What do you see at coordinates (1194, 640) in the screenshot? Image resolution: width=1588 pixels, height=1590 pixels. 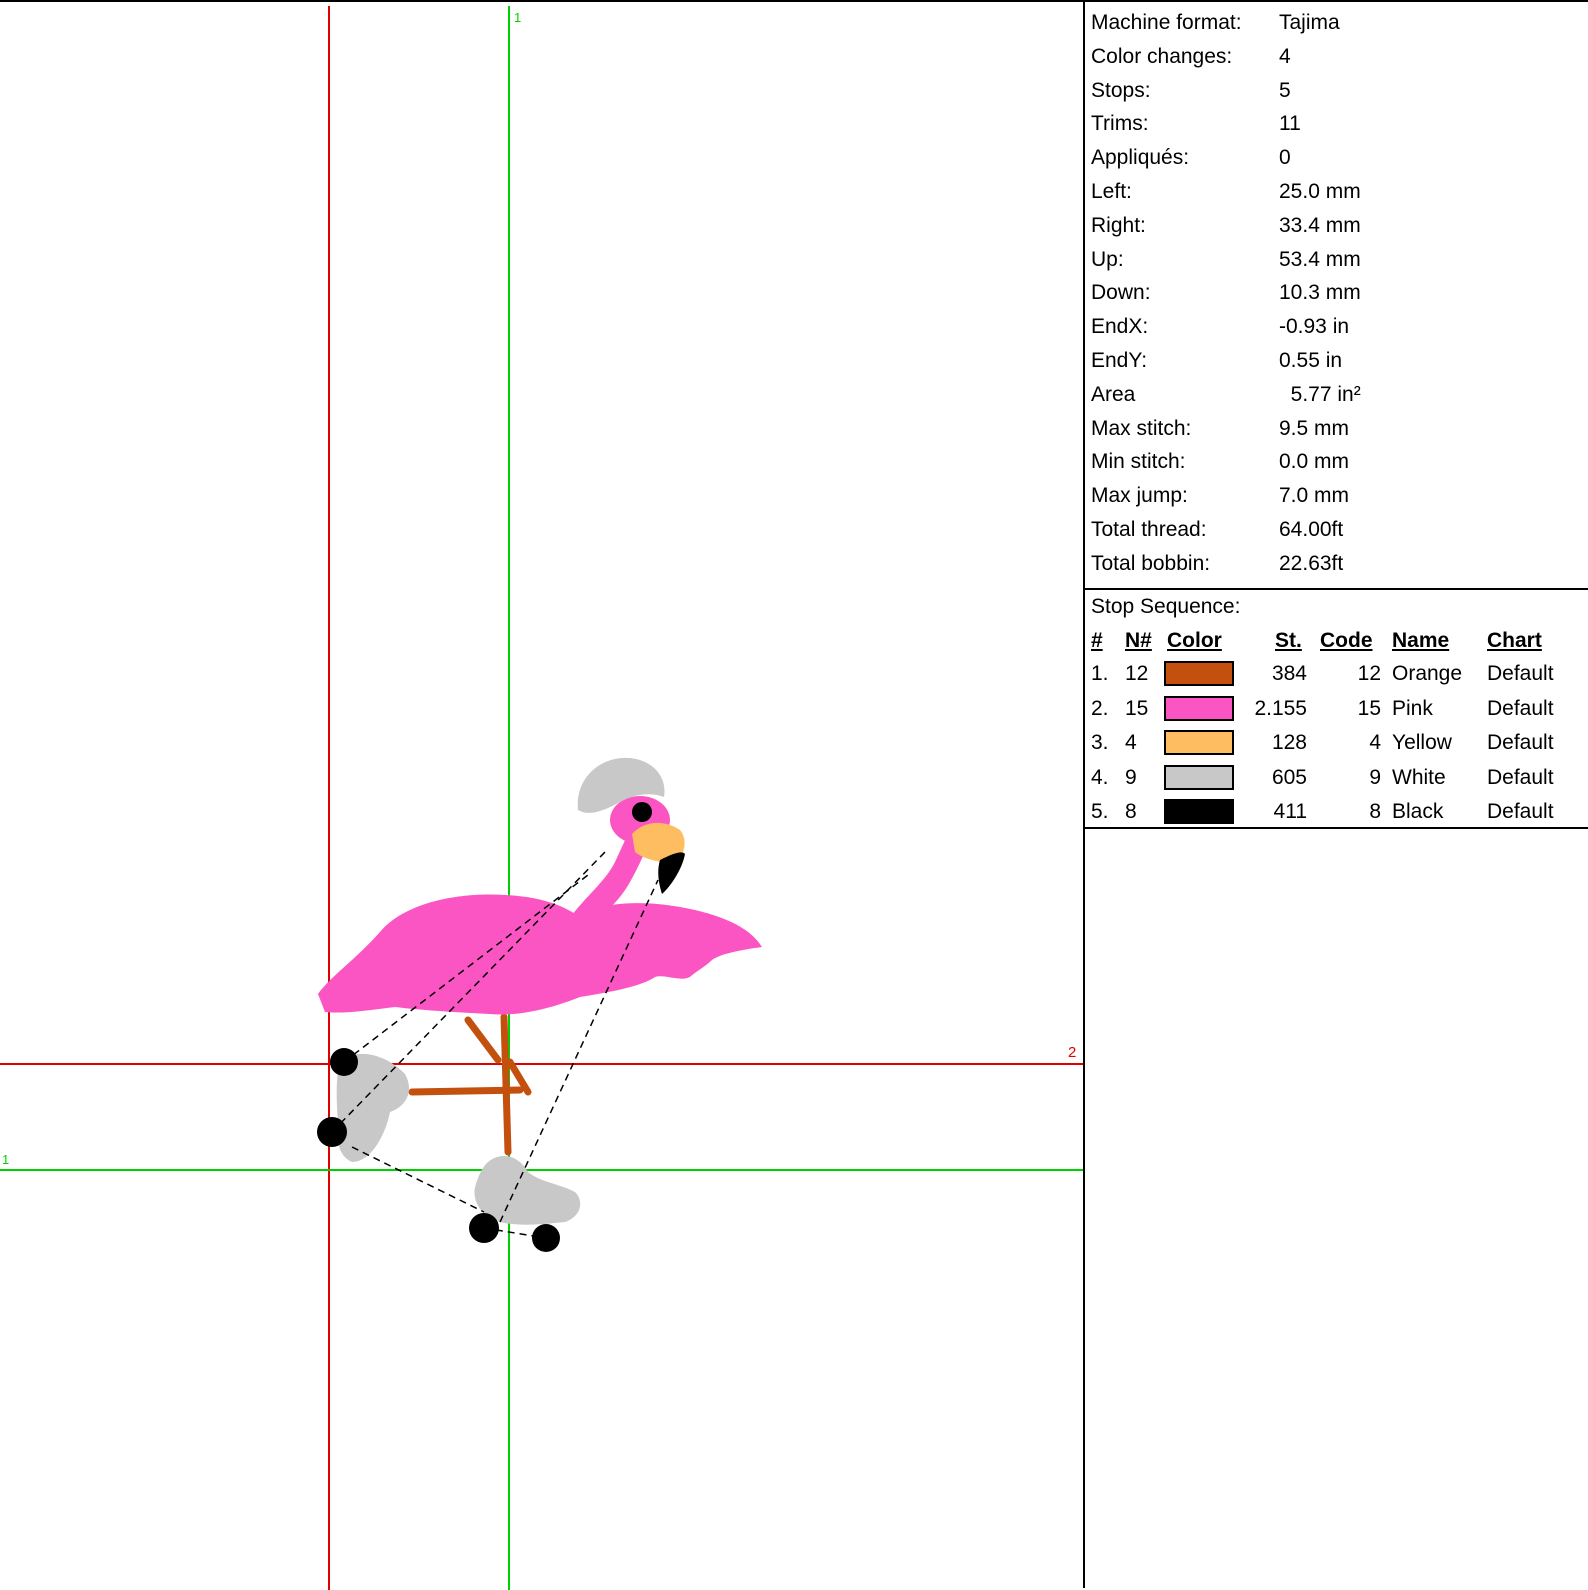 I see `col-header-color: Color` at bounding box center [1194, 640].